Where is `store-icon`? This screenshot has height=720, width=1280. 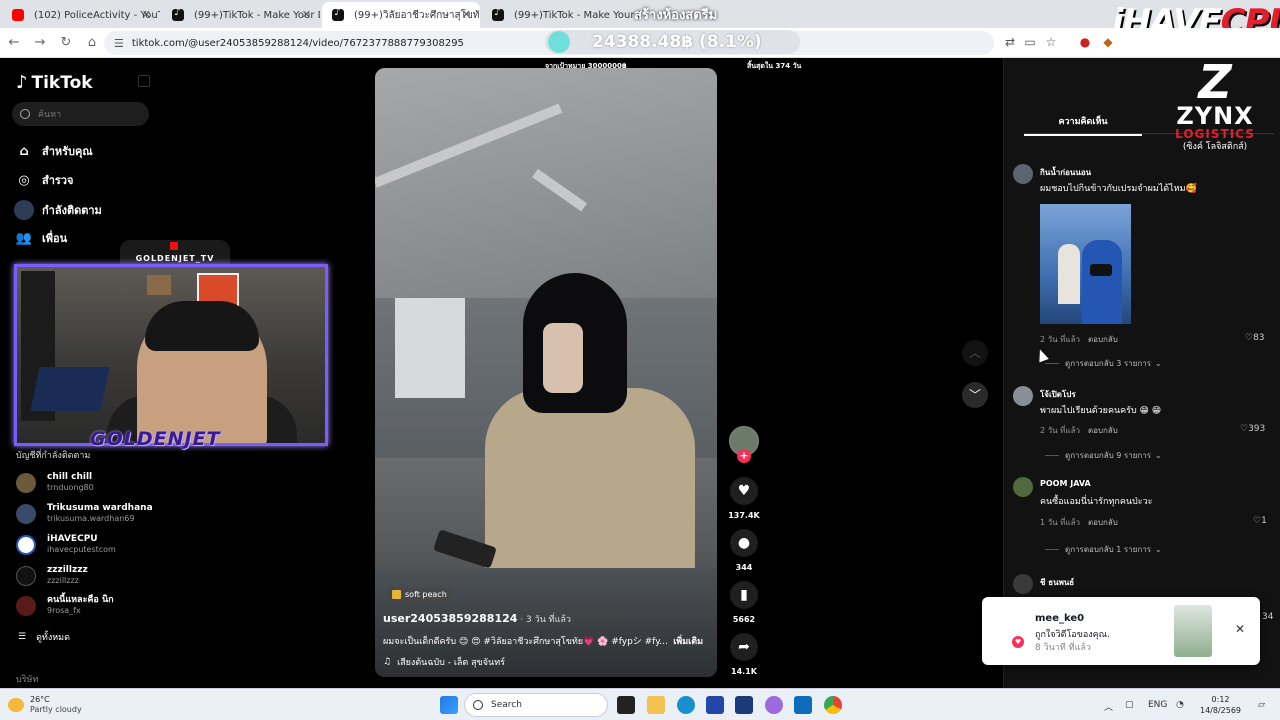
store-icon is located at coordinates (744, 705).